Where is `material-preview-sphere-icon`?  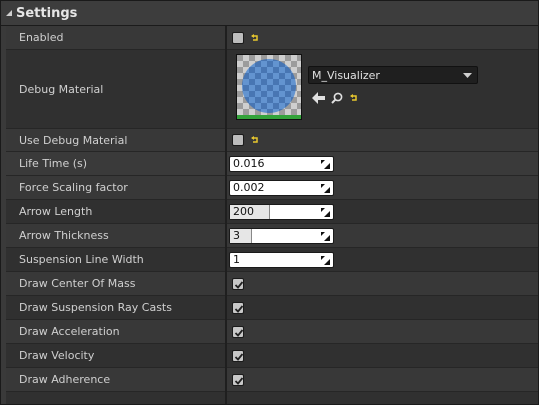
material-preview-sphere-icon is located at coordinates (269, 87).